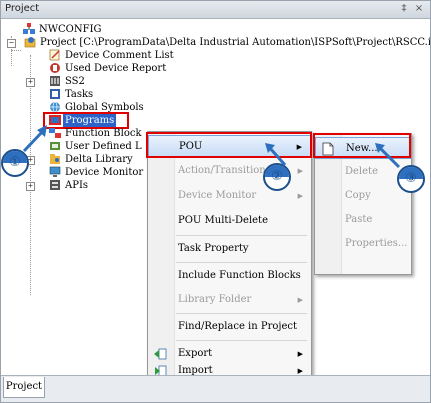  I want to click on tree-item-device-comment-list: Device Comment List, so click(129, 55).